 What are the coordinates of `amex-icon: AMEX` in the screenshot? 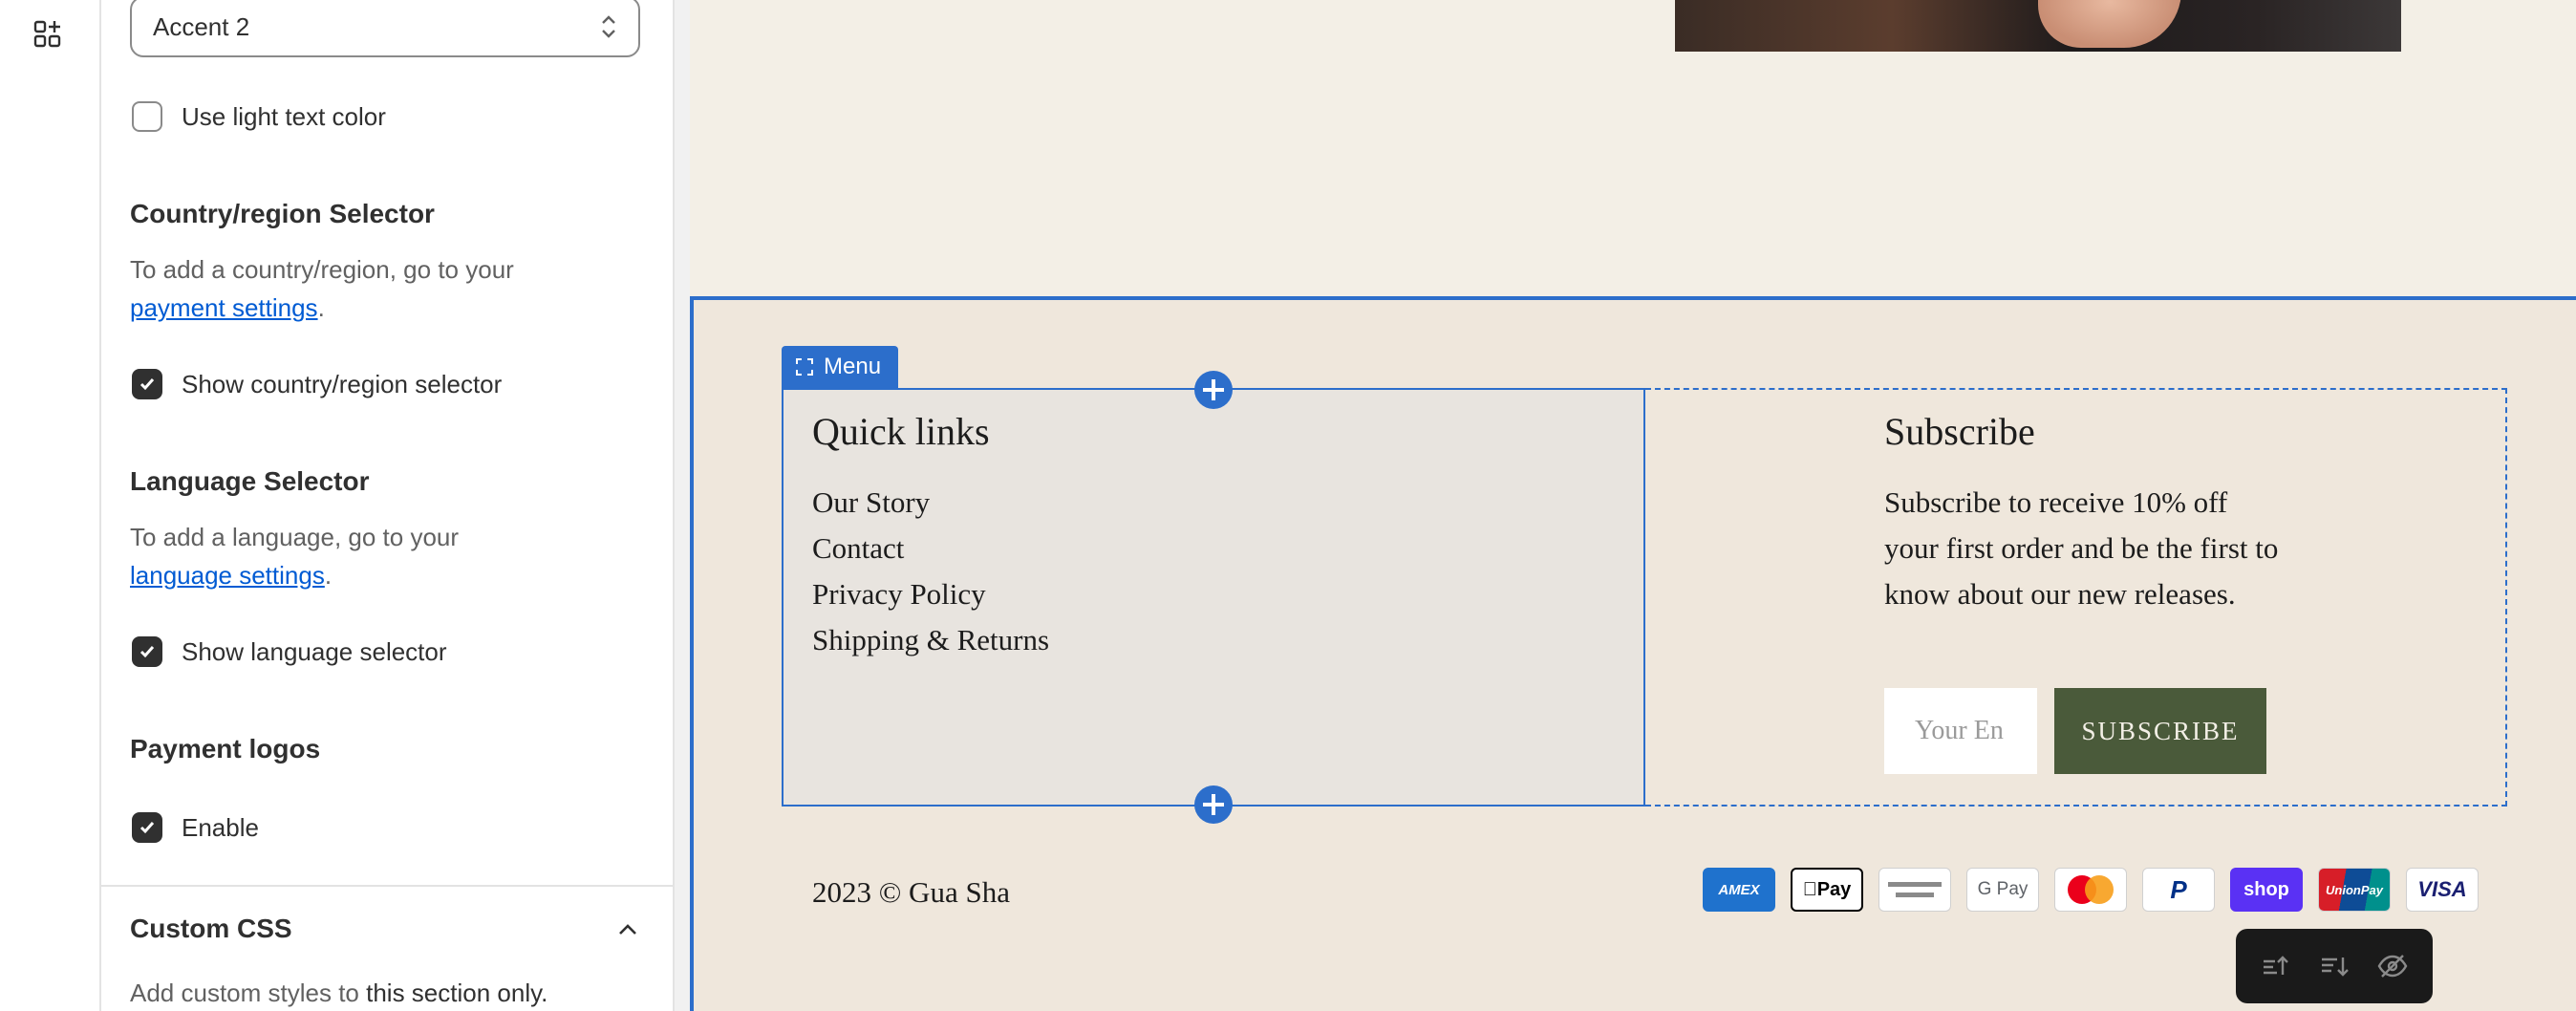 It's located at (1739, 890).